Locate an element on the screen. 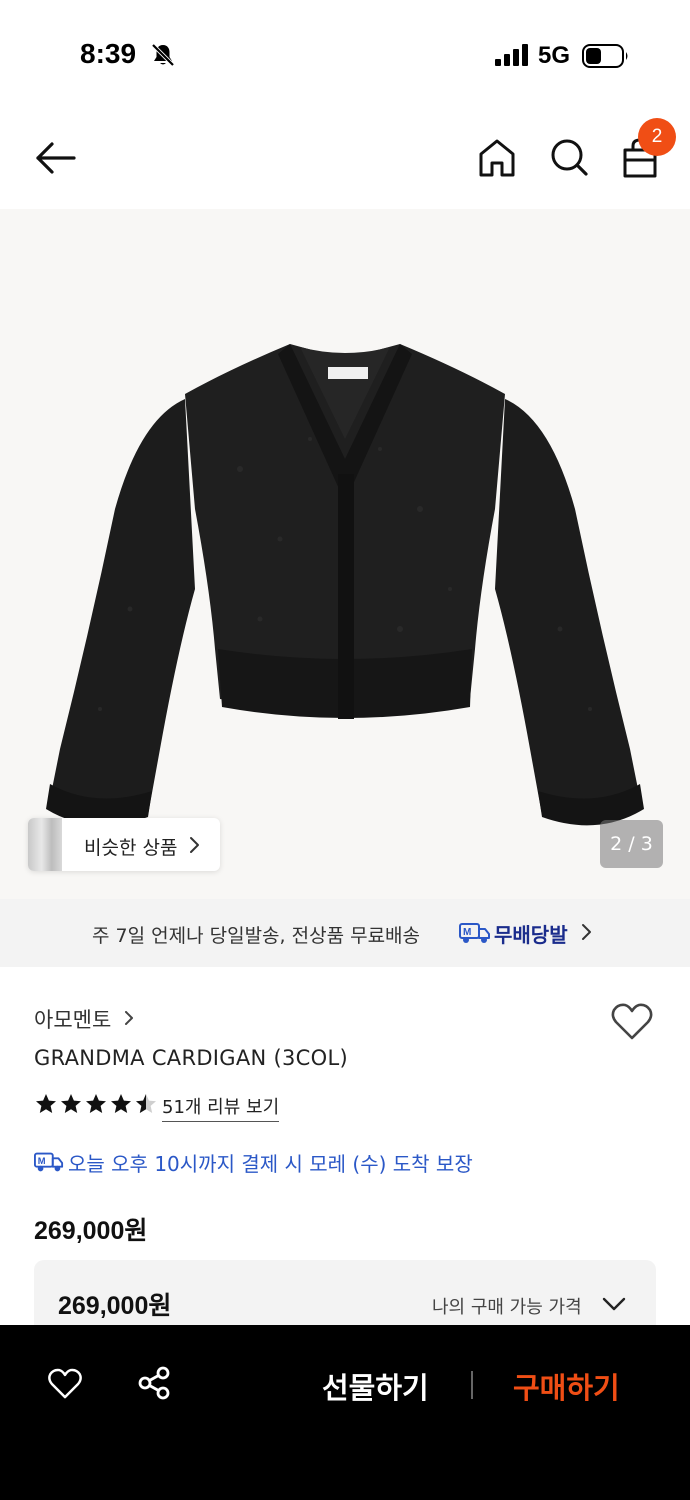 The image size is (690, 1500). signal-bars-icon is located at coordinates (512, 57).